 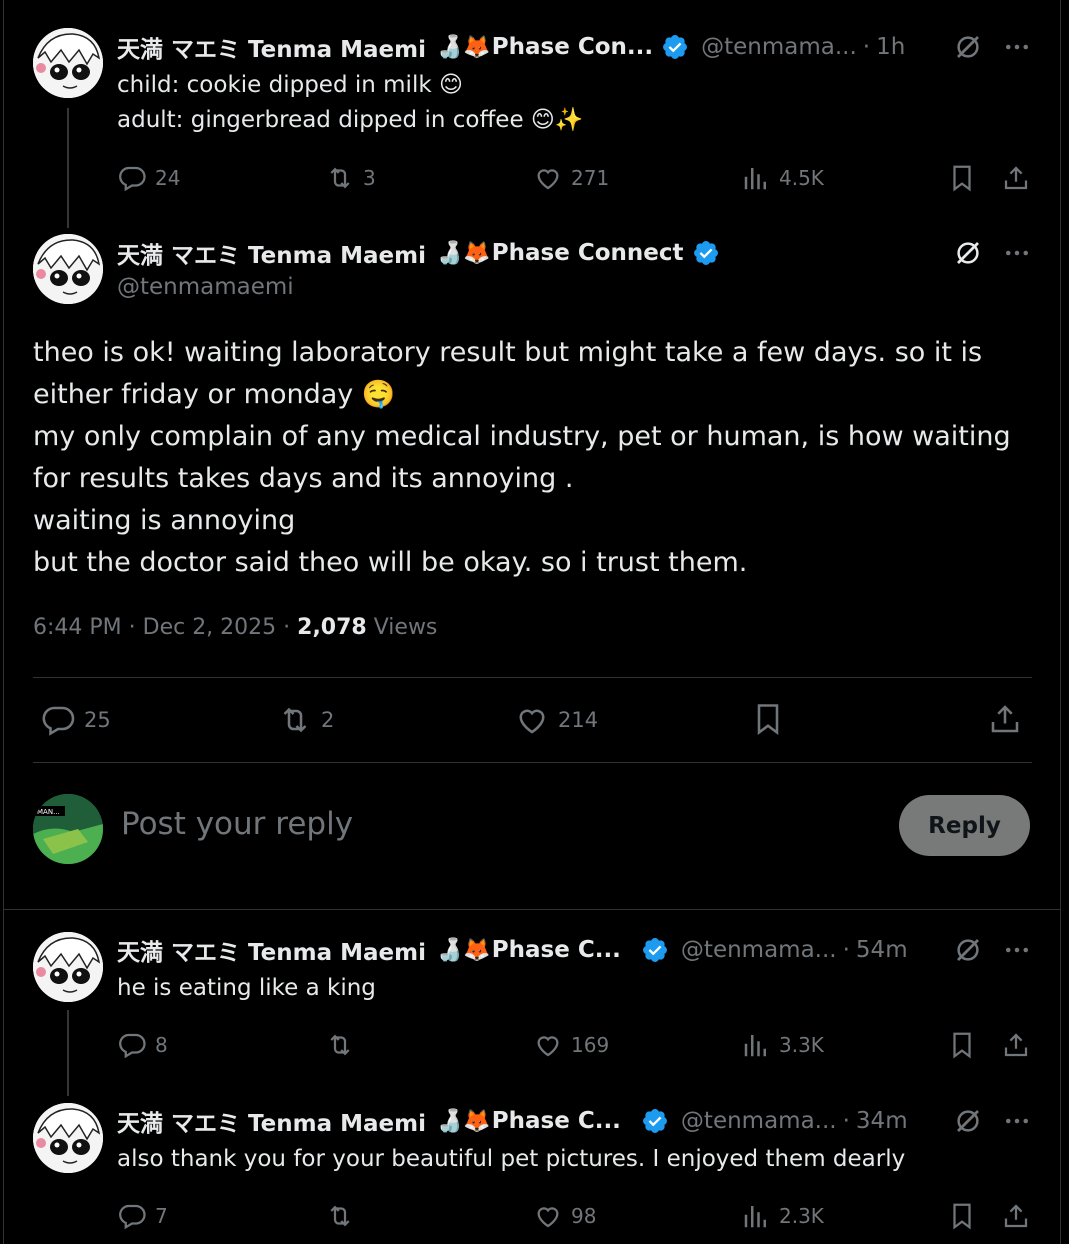 I want to click on repost-button: 3, so click(x=350, y=178).